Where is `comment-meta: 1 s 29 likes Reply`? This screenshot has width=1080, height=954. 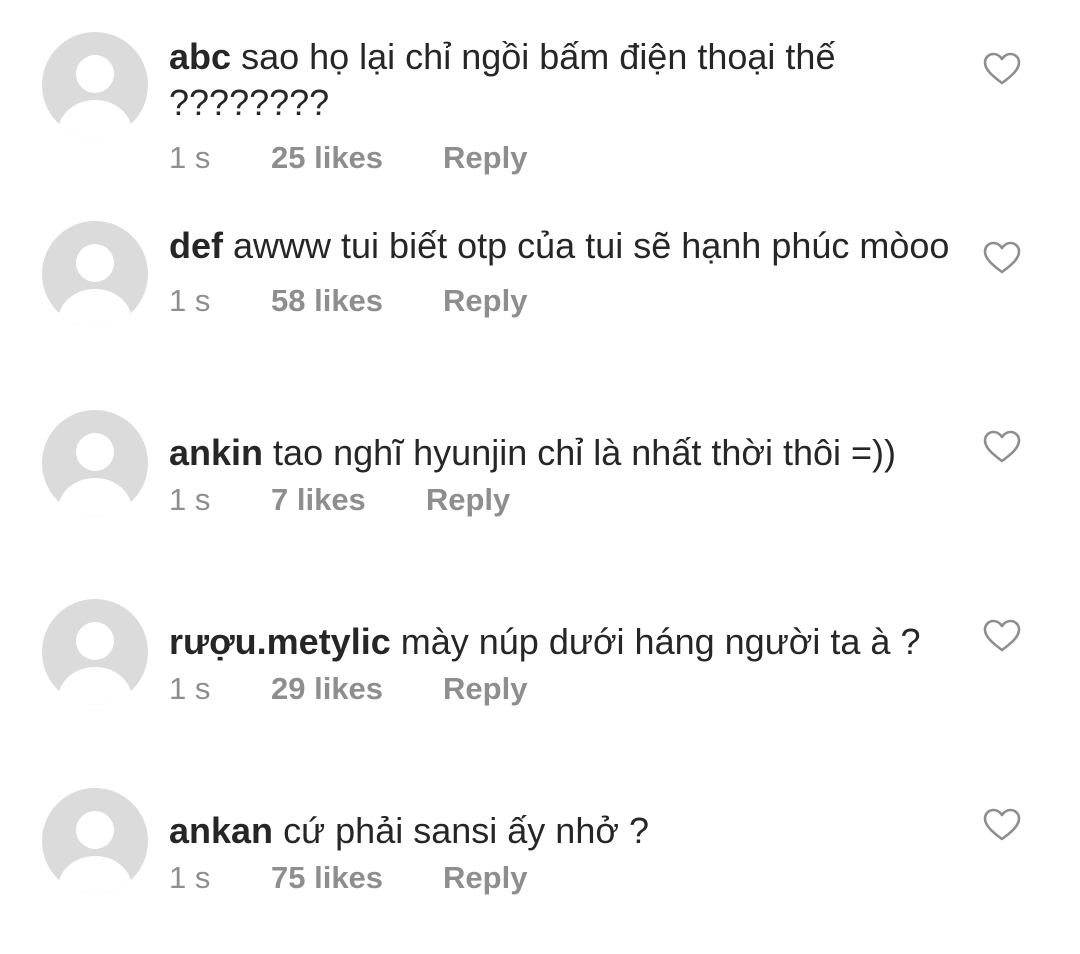 comment-meta: 1 s 29 likes Reply is located at coordinates (564, 689).